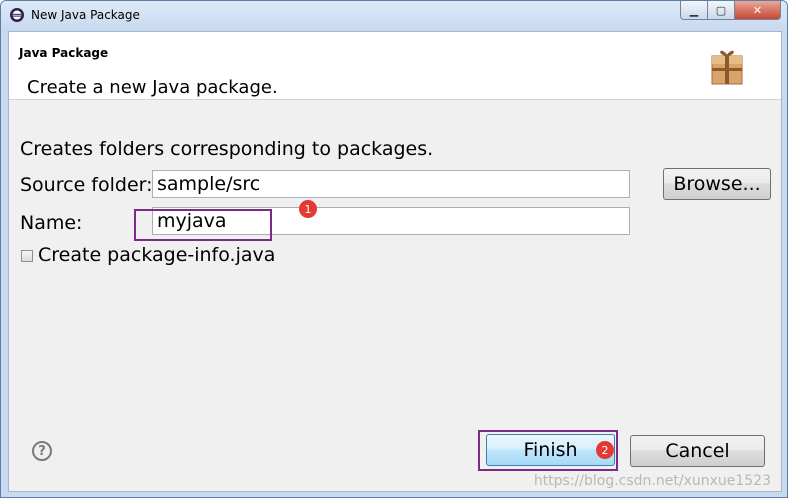 The height and width of the screenshot is (498, 788). What do you see at coordinates (17, 15) in the screenshot?
I see `eclipse-app-icon` at bounding box center [17, 15].